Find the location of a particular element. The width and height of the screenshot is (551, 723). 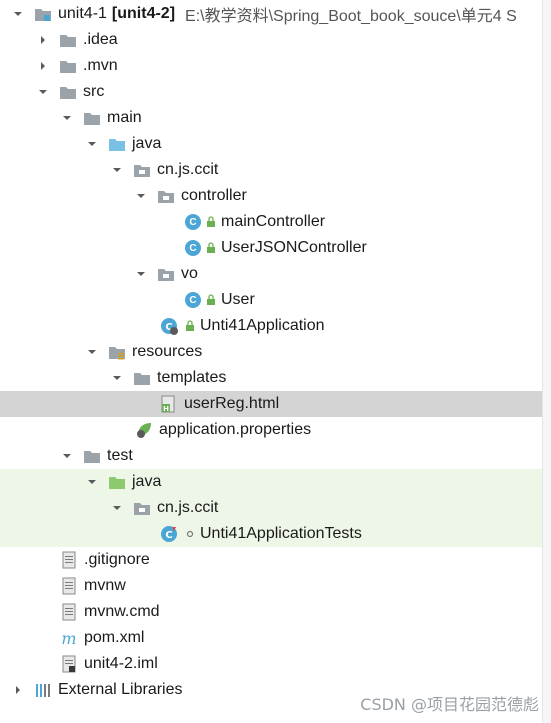

tree-label: src is located at coordinates (94, 91).